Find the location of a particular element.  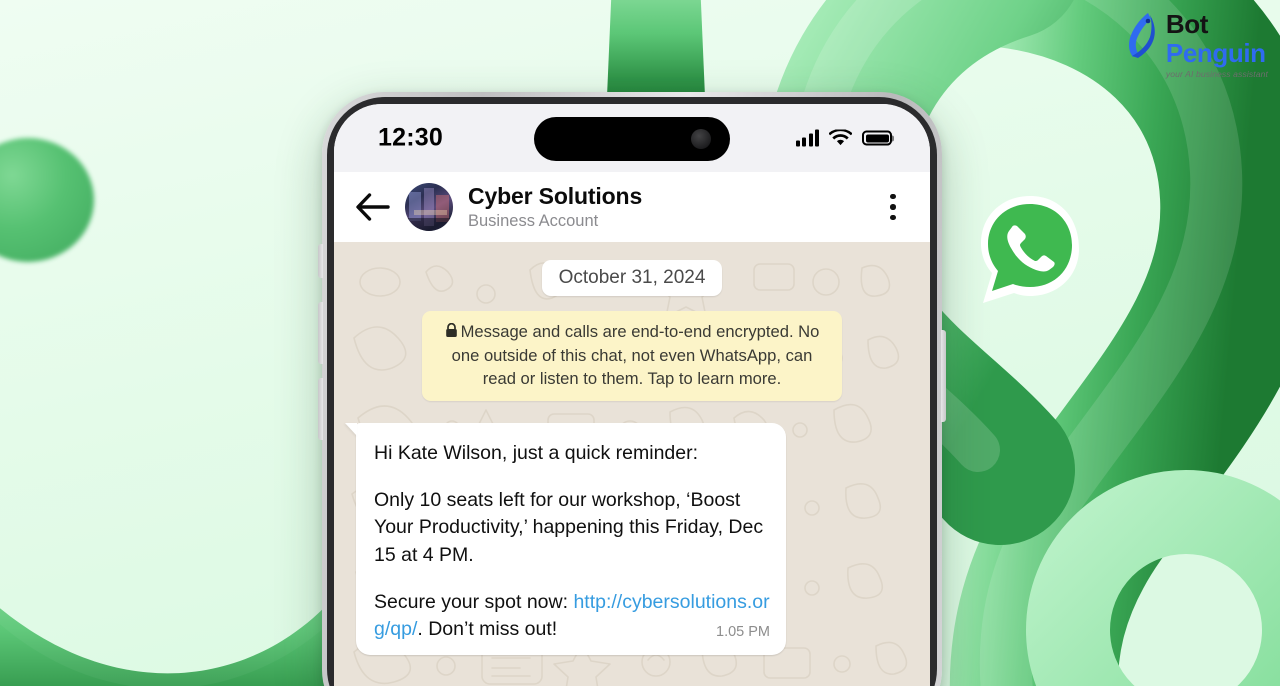

wifi-icon is located at coordinates (840, 137).